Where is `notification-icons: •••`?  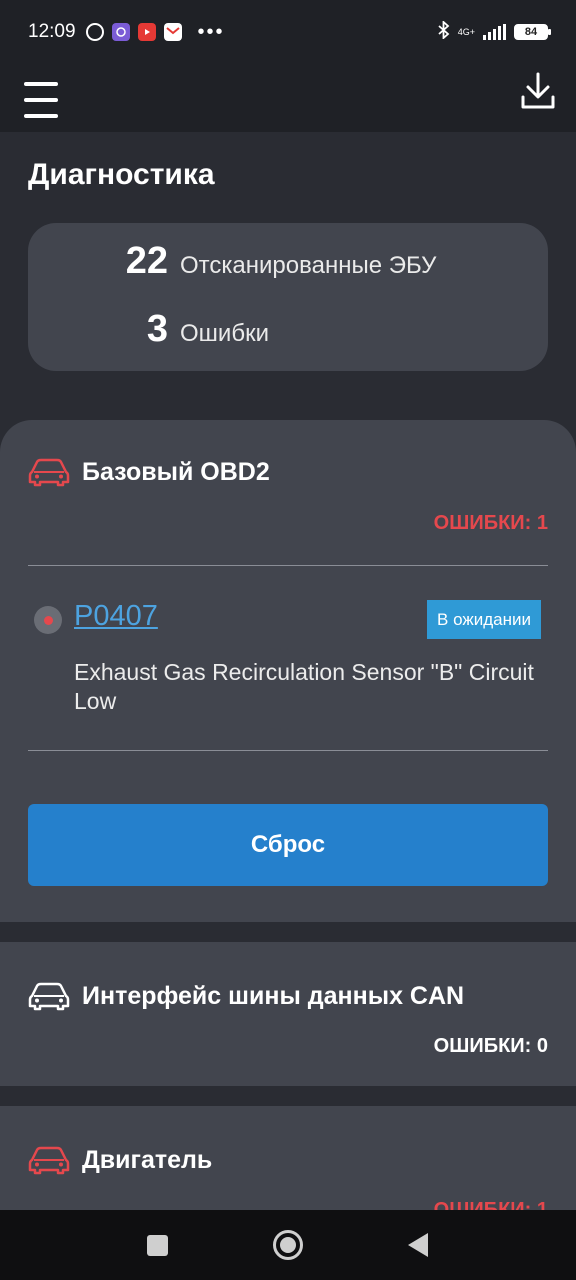
notification-icons: ••• is located at coordinates (155, 32).